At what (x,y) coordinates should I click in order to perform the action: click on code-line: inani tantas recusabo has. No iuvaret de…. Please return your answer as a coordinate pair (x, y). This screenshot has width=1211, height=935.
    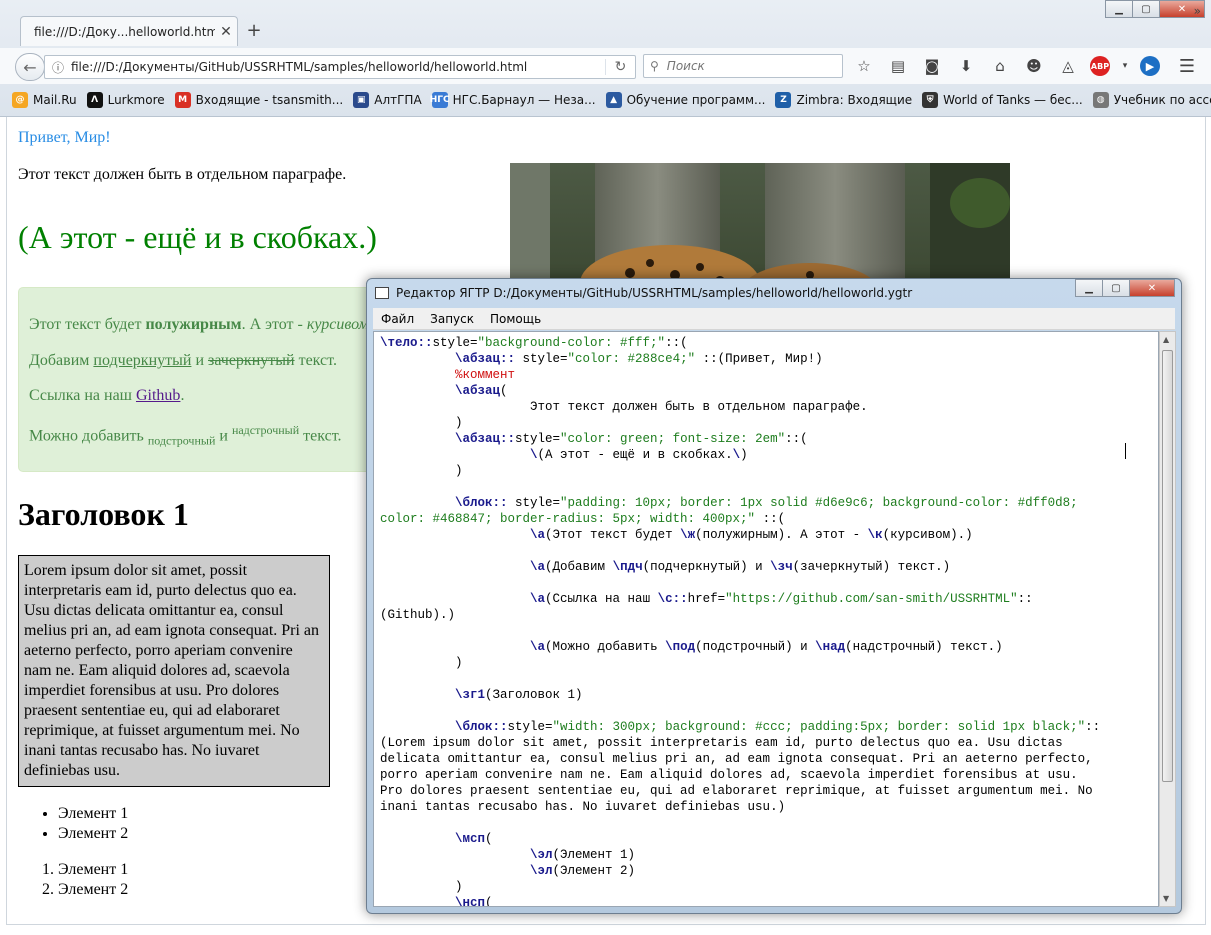
    Looking at the image, I should click on (583, 807).